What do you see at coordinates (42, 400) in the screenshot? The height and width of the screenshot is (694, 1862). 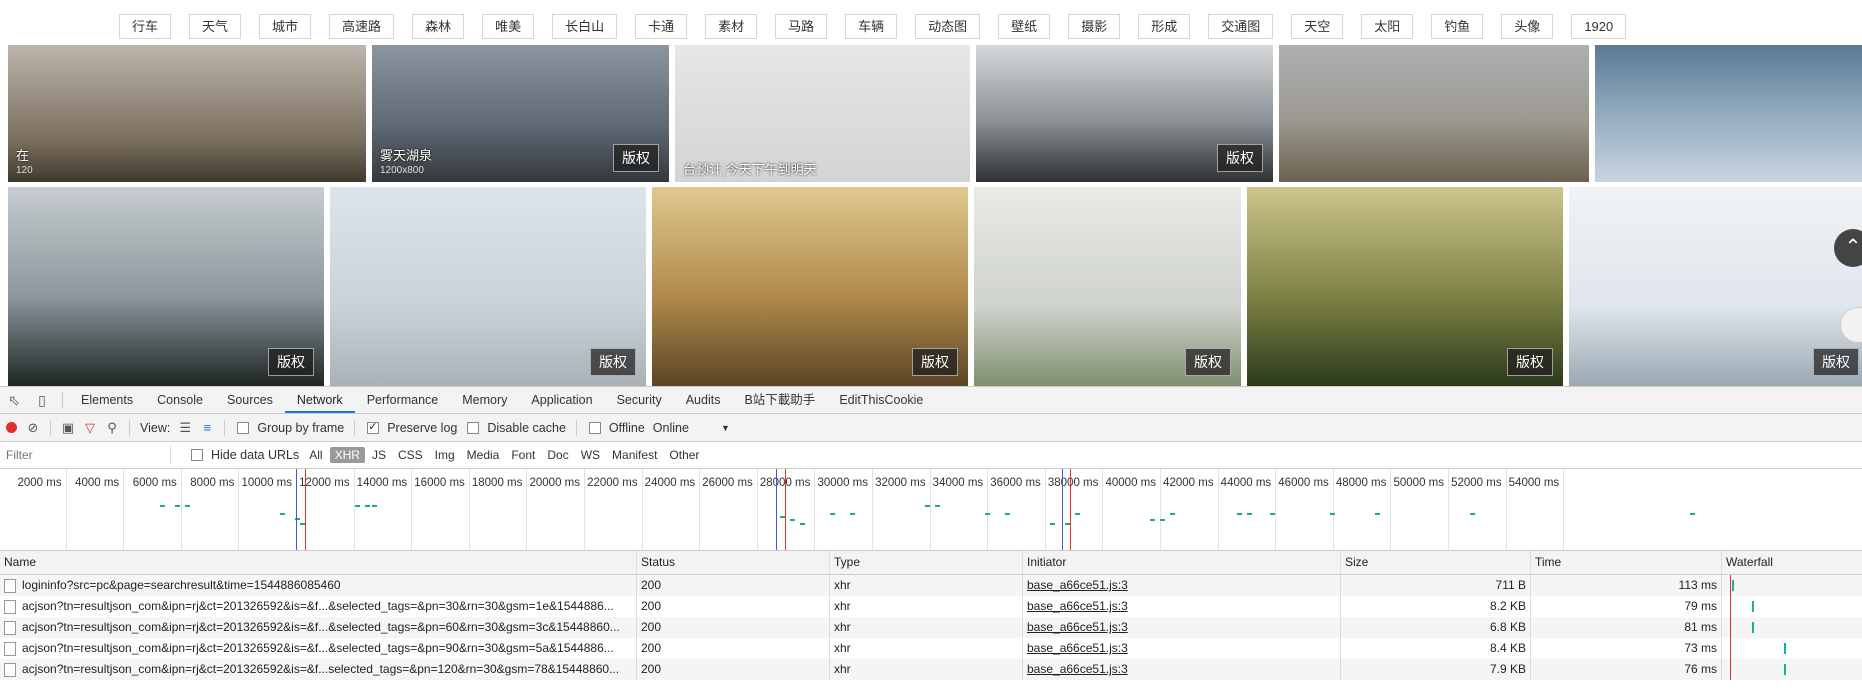 I see `device-toolbar-icon: ▯` at bounding box center [42, 400].